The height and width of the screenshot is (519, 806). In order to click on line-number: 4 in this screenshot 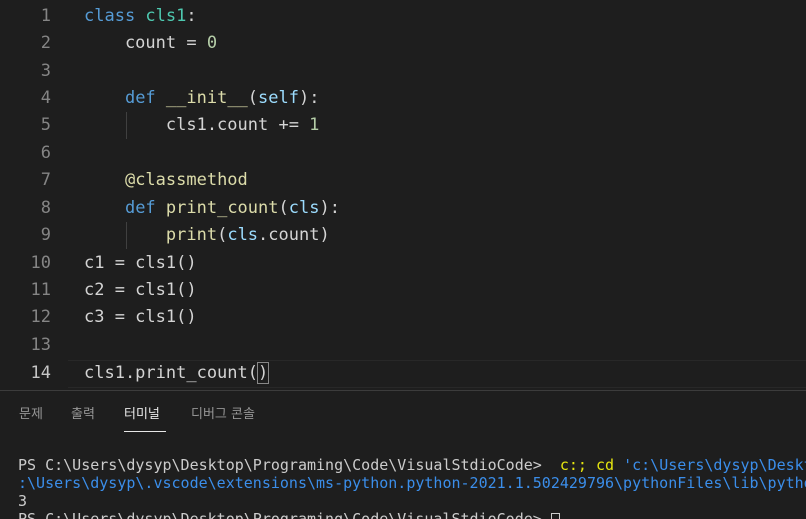, I will do `click(25, 98)`.